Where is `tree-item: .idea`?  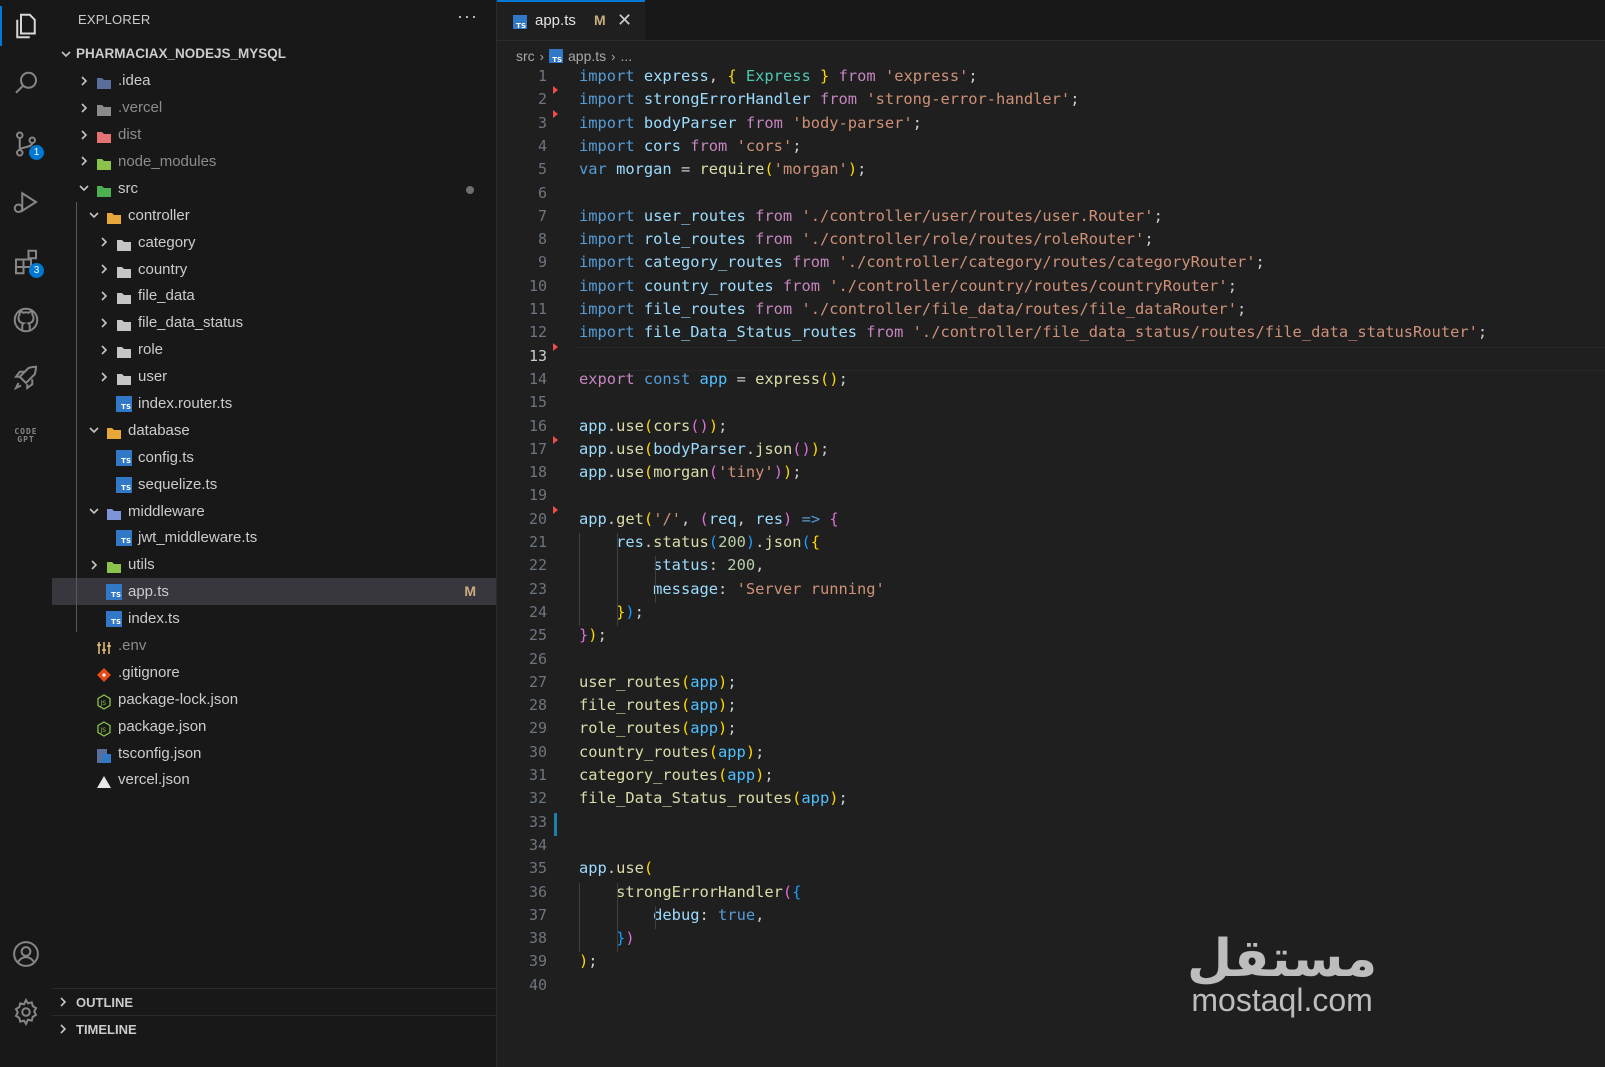 tree-item: .idea is located at coordinates (274, 80).